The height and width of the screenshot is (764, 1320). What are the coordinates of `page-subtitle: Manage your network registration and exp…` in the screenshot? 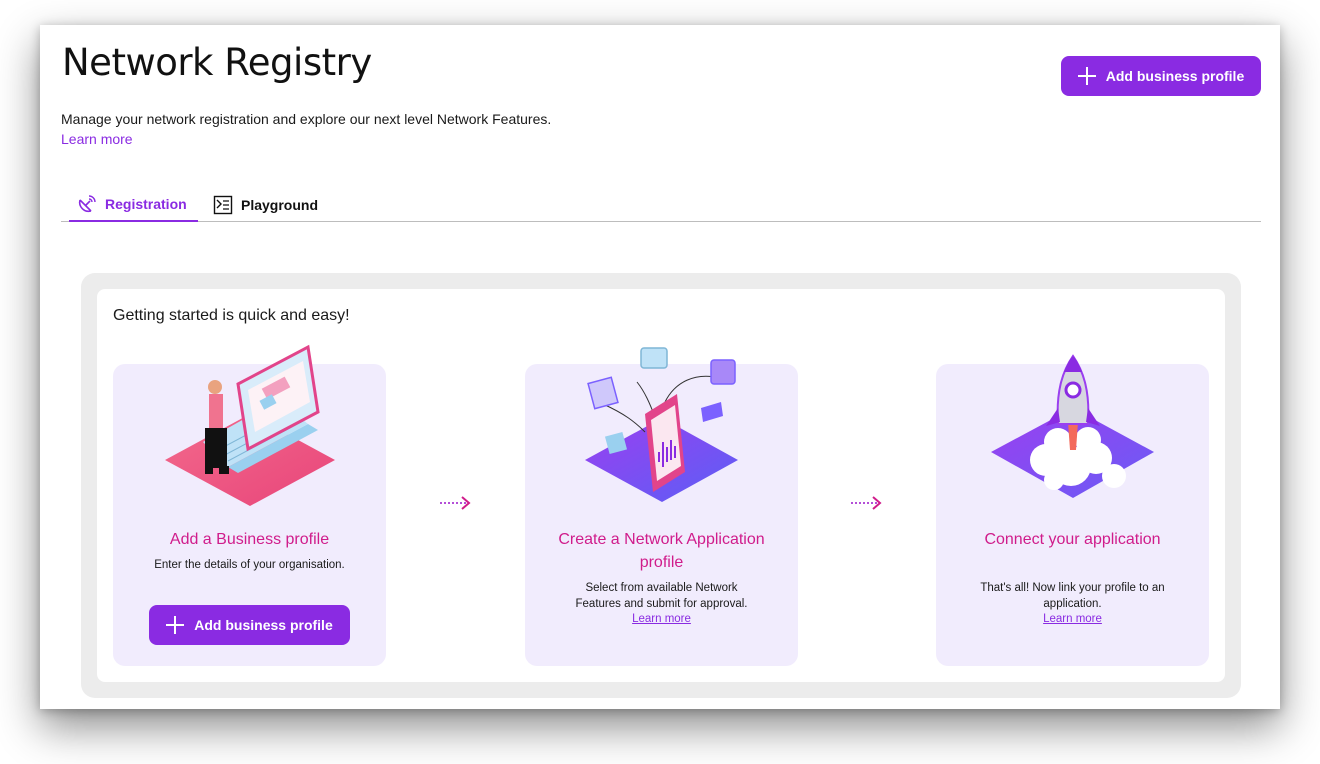 It's located at (306, 119).